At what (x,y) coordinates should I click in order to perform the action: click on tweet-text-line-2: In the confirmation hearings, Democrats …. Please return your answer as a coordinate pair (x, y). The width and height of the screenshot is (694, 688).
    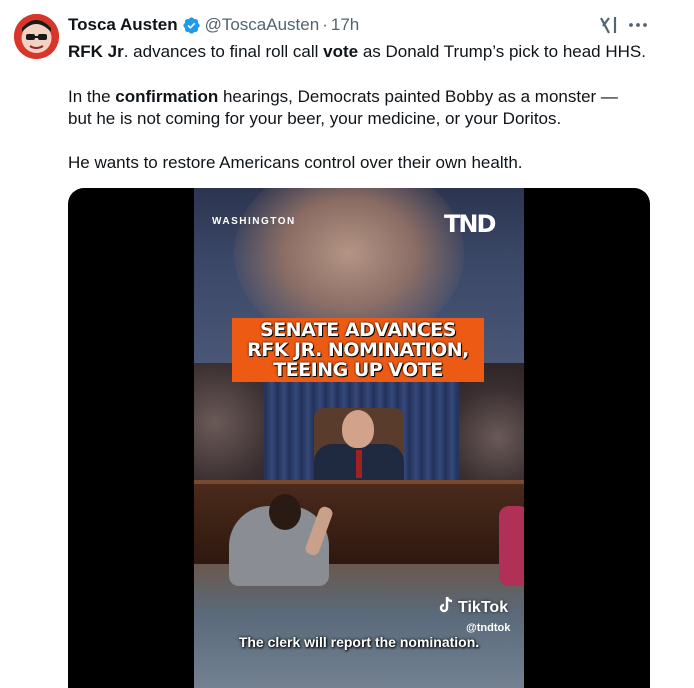
    Looking at the image, I should click on (368, 96).